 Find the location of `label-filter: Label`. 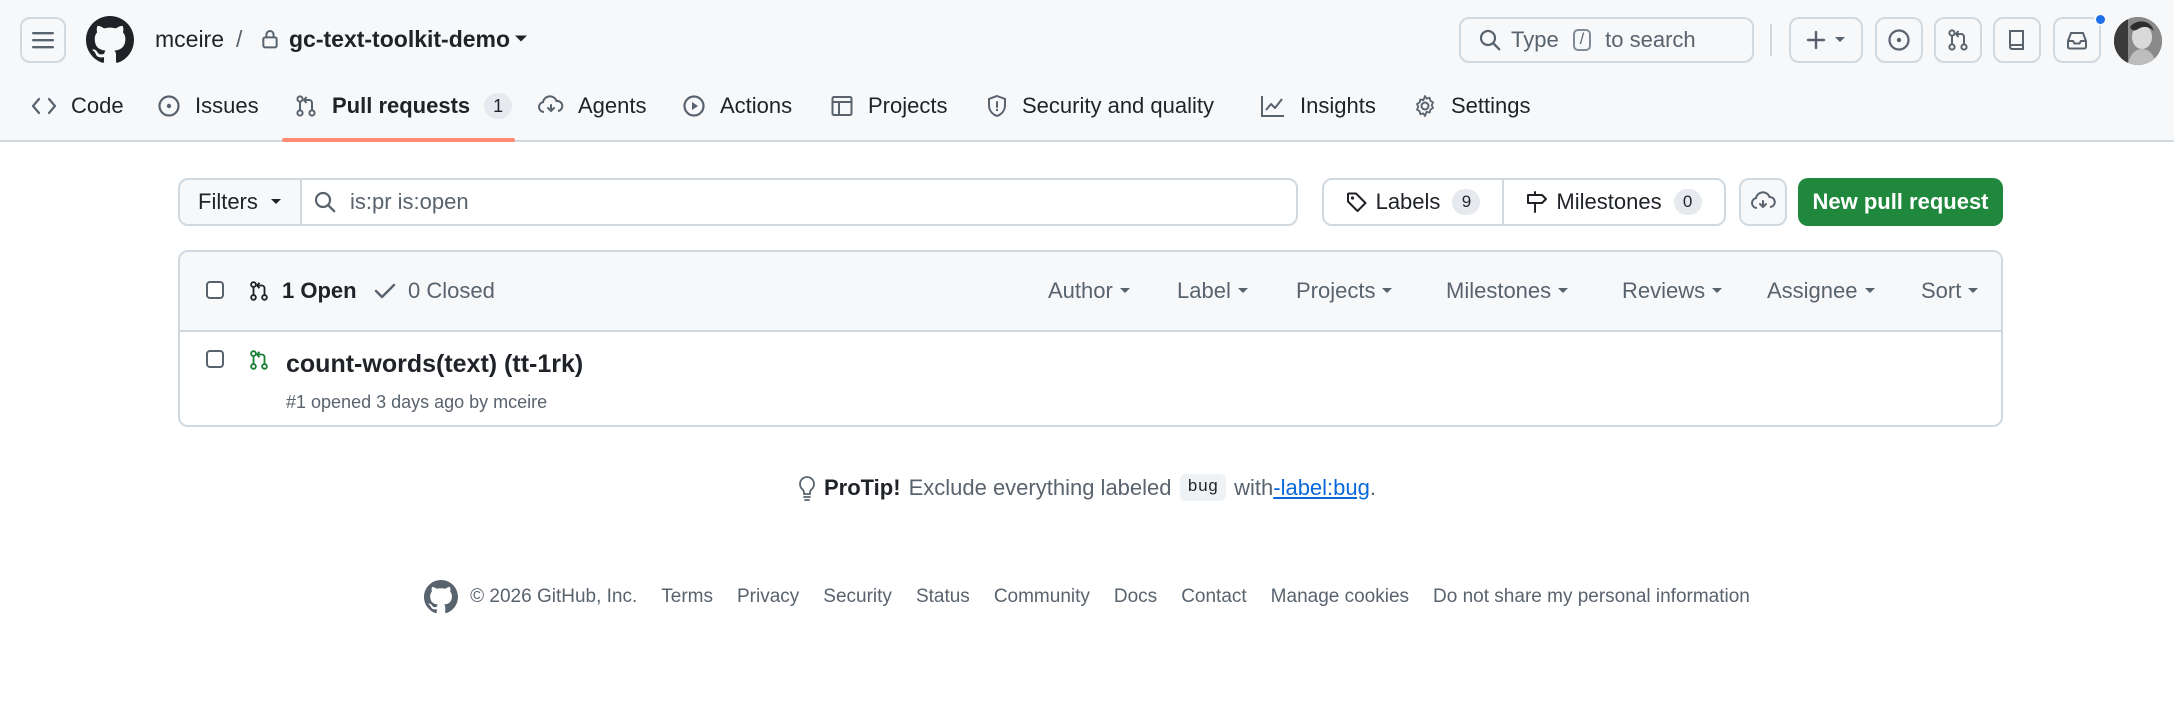

label-filter: Label is located at coordinates (1213, 291).